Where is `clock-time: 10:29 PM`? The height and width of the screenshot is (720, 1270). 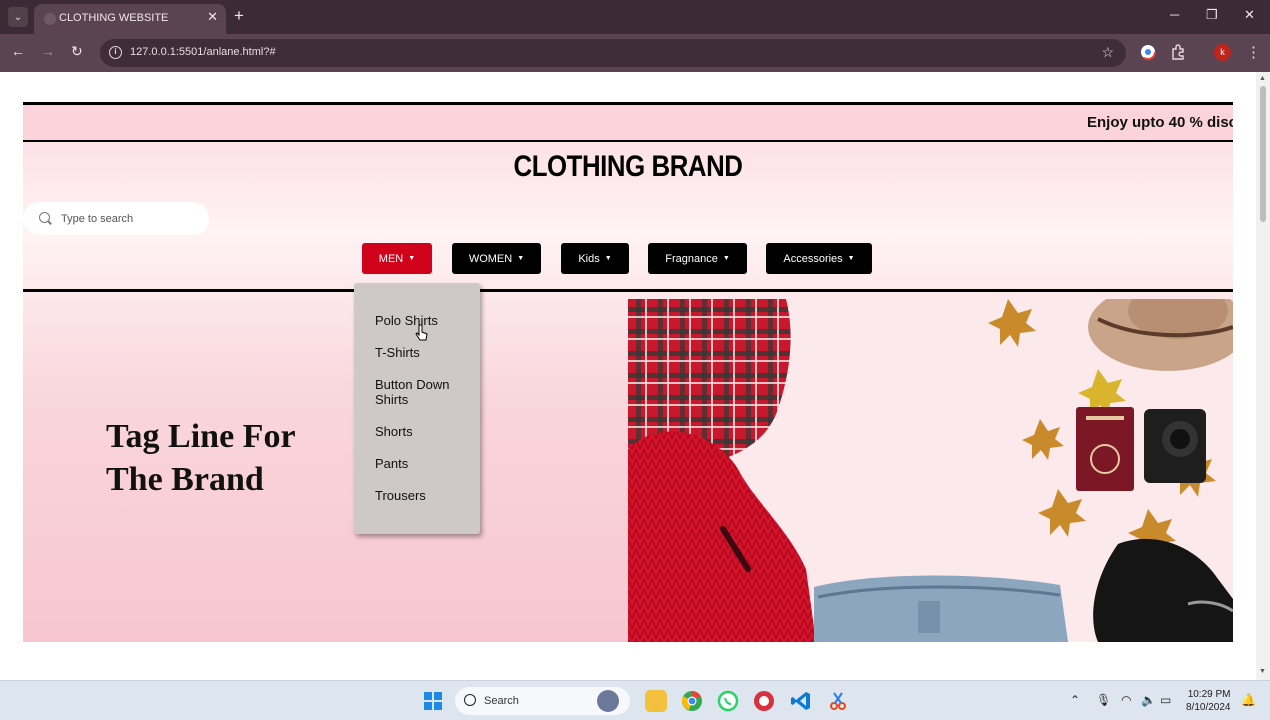 clock-time: 10:29 PM is located at coordinates (1209, 694).